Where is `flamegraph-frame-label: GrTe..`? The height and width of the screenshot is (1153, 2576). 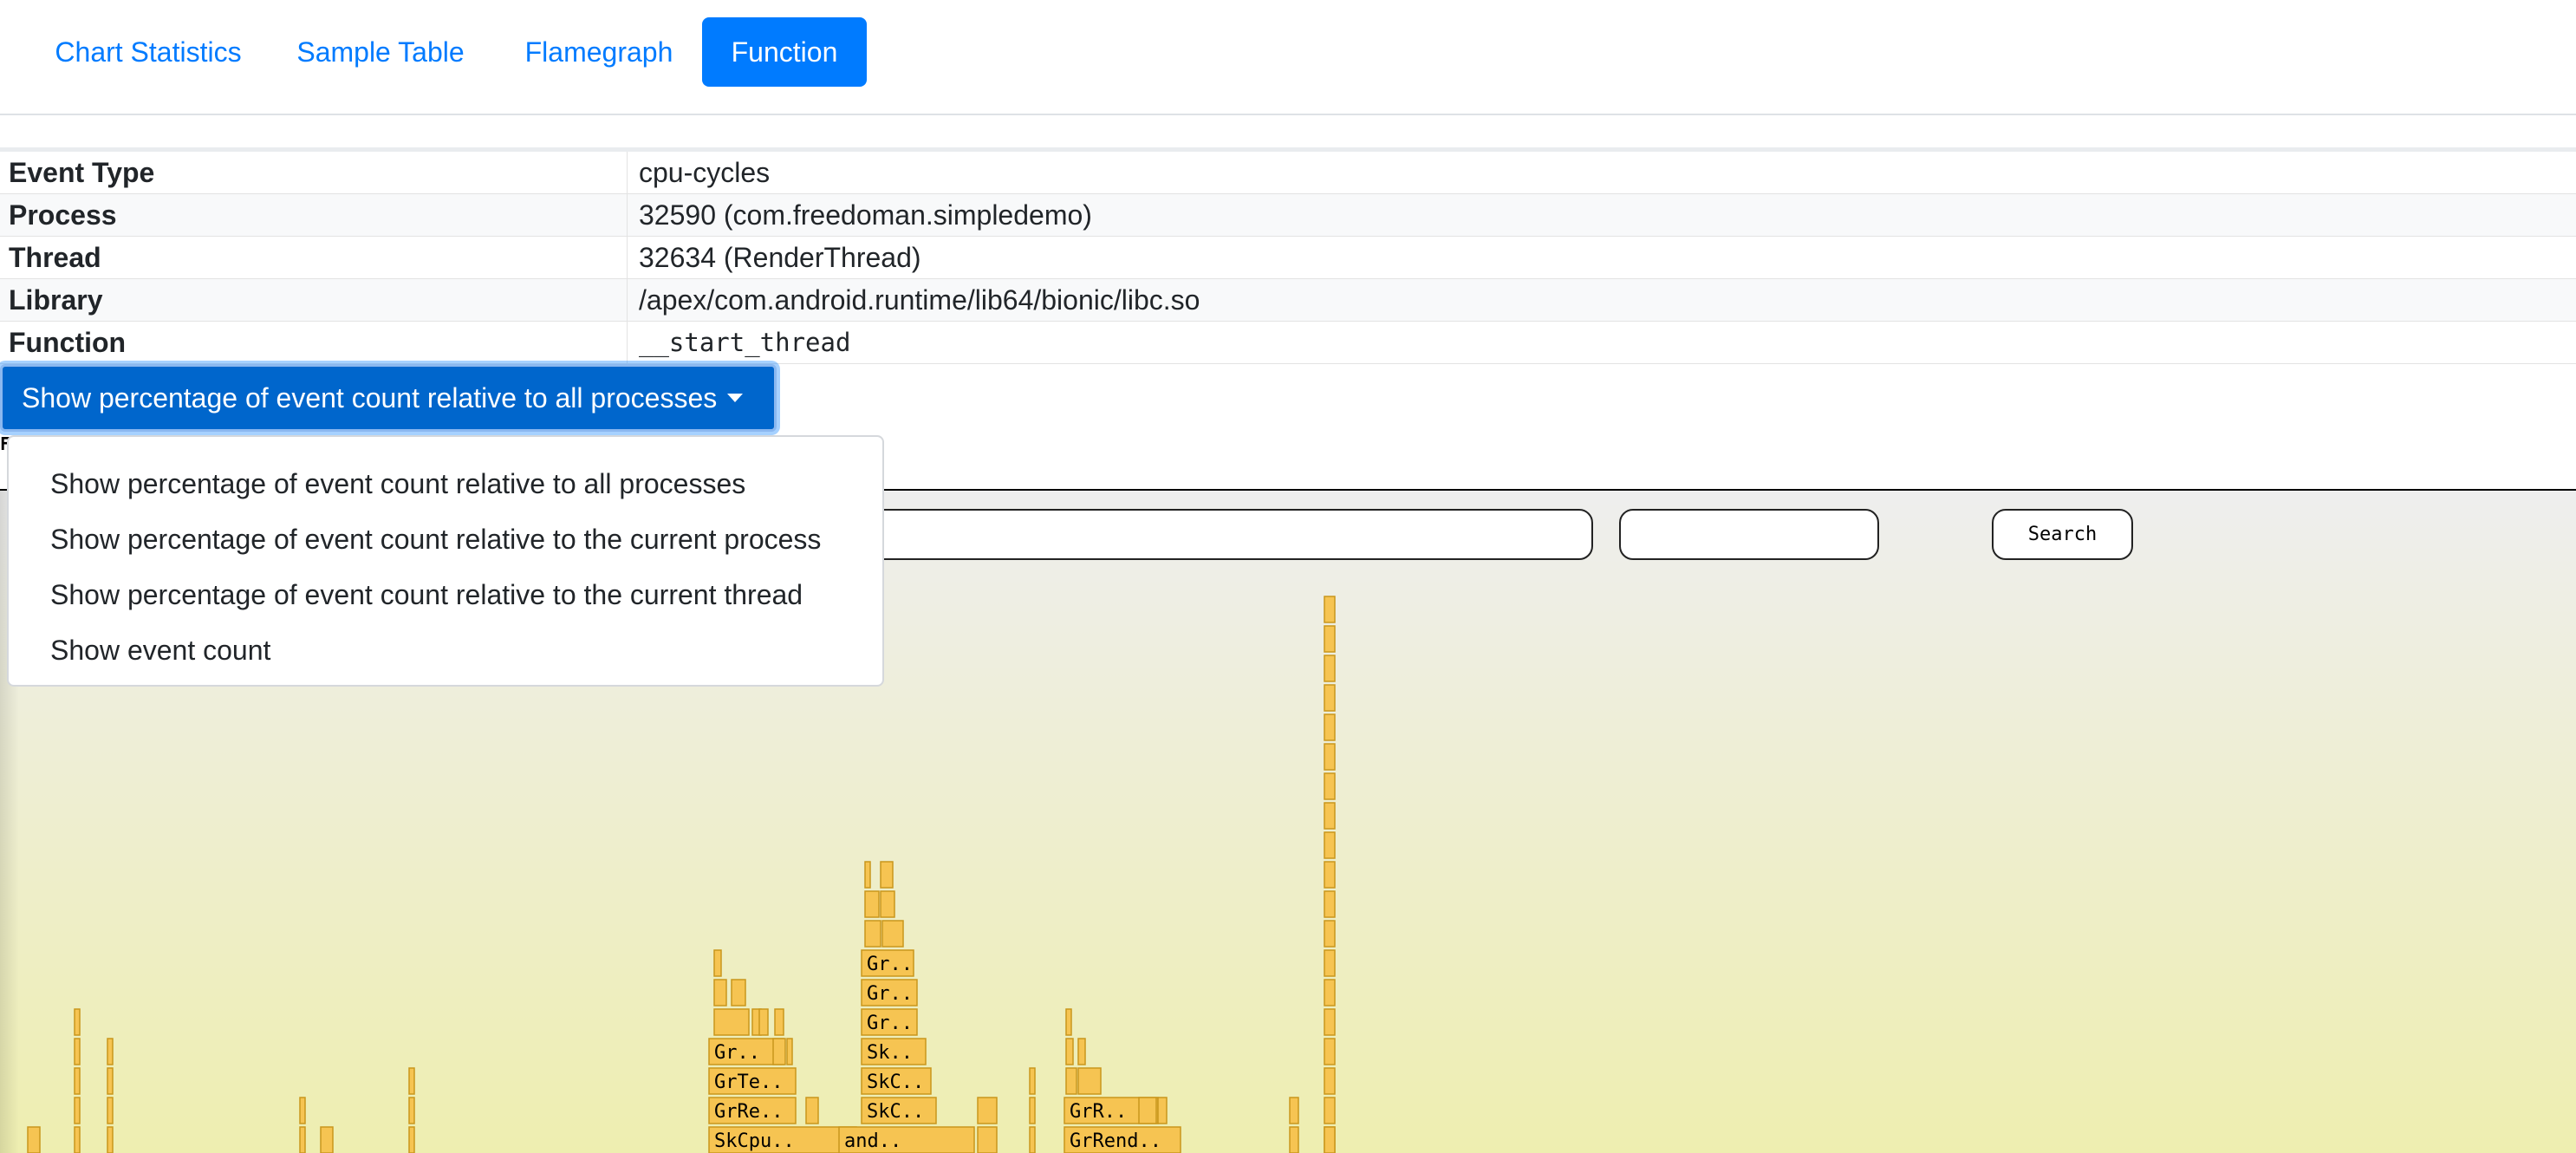
flamegraph-frame-label: GrTe.. is located at coordinates (748, 1083).